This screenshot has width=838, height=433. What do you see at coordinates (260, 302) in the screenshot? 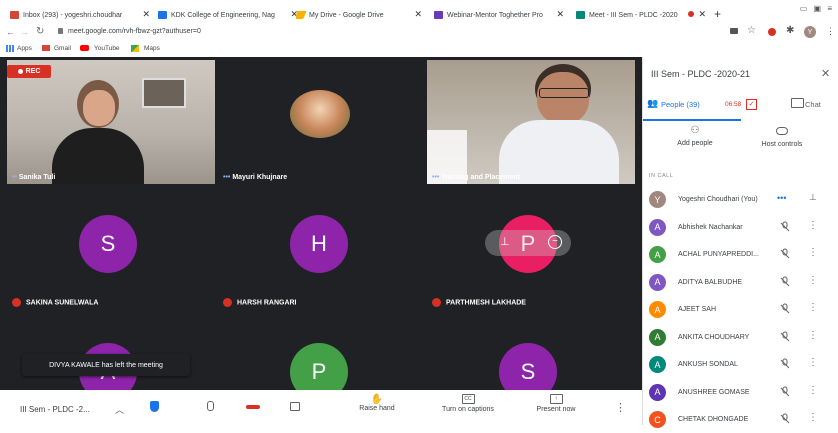
I see `participant-name: HARSH RANGARI` at bounding box center [260, 302].